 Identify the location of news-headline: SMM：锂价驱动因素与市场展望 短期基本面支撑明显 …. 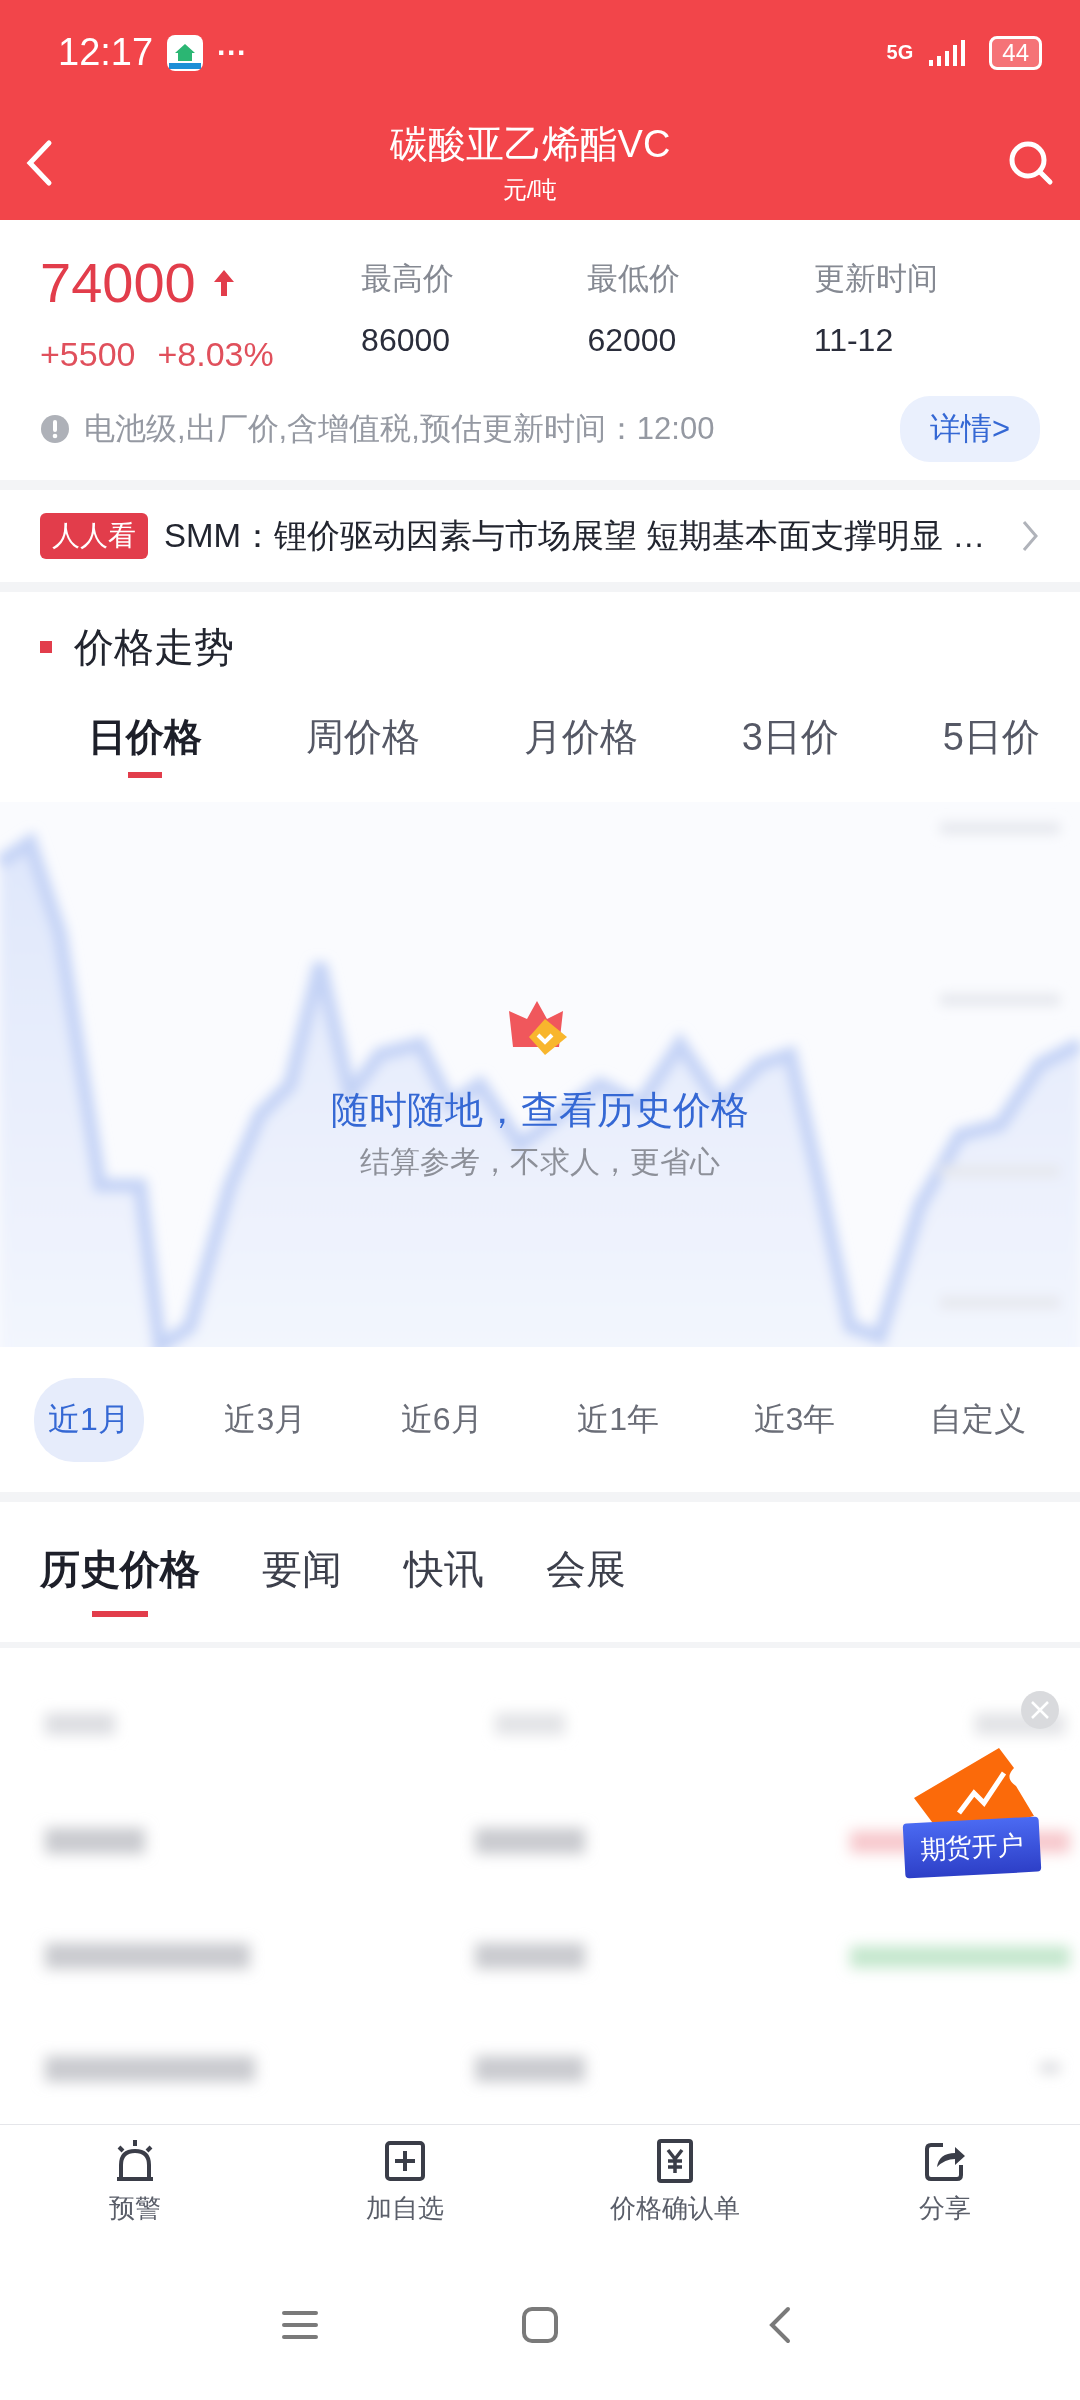
(584, 536).